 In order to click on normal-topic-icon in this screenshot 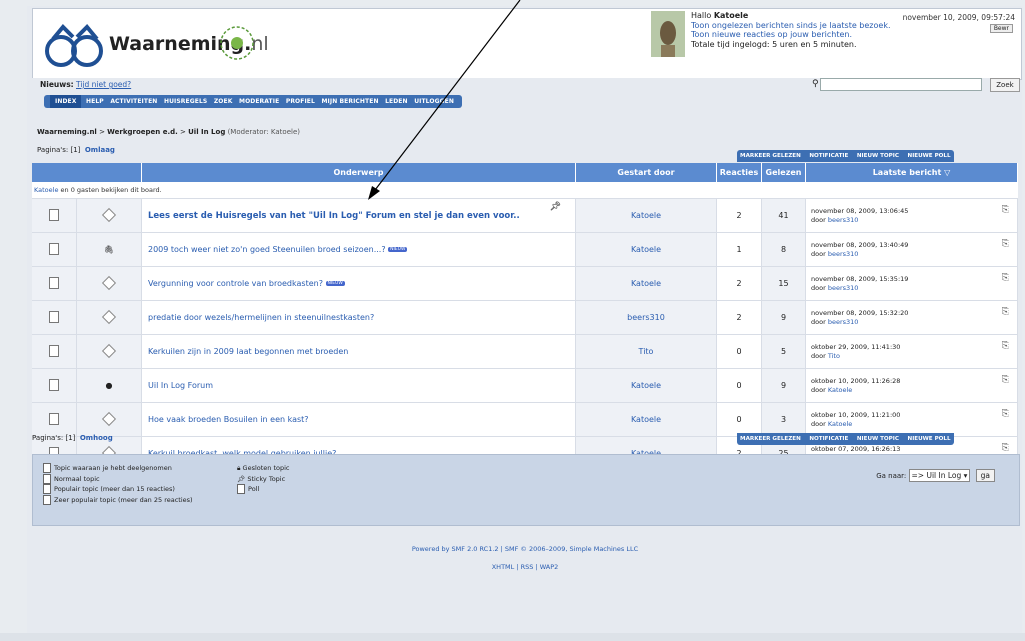, I will do `click(47, 478)`.